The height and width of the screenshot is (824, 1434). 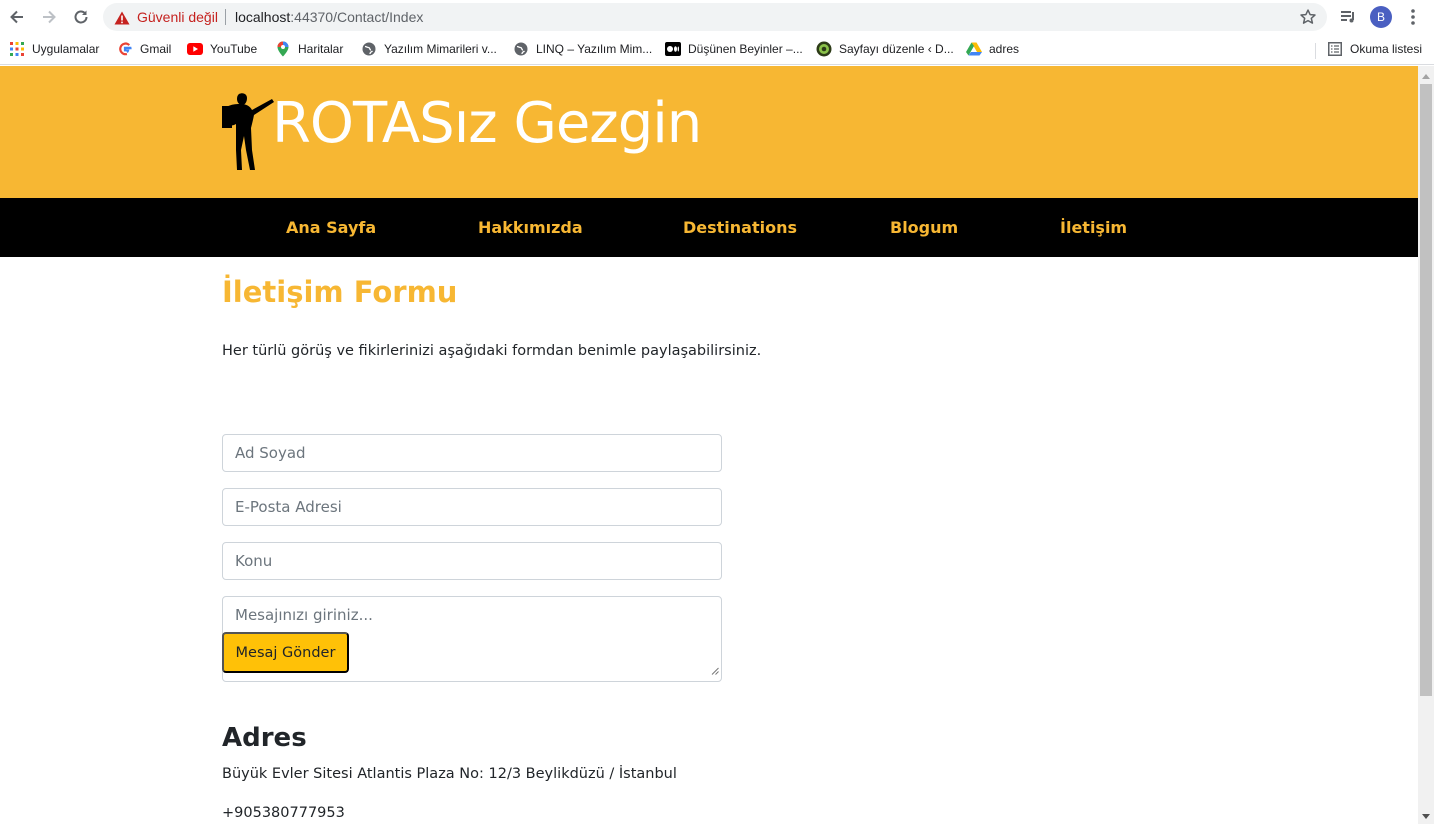 I want to click on nav-blog: Blogum, so click(x=924, y=227).